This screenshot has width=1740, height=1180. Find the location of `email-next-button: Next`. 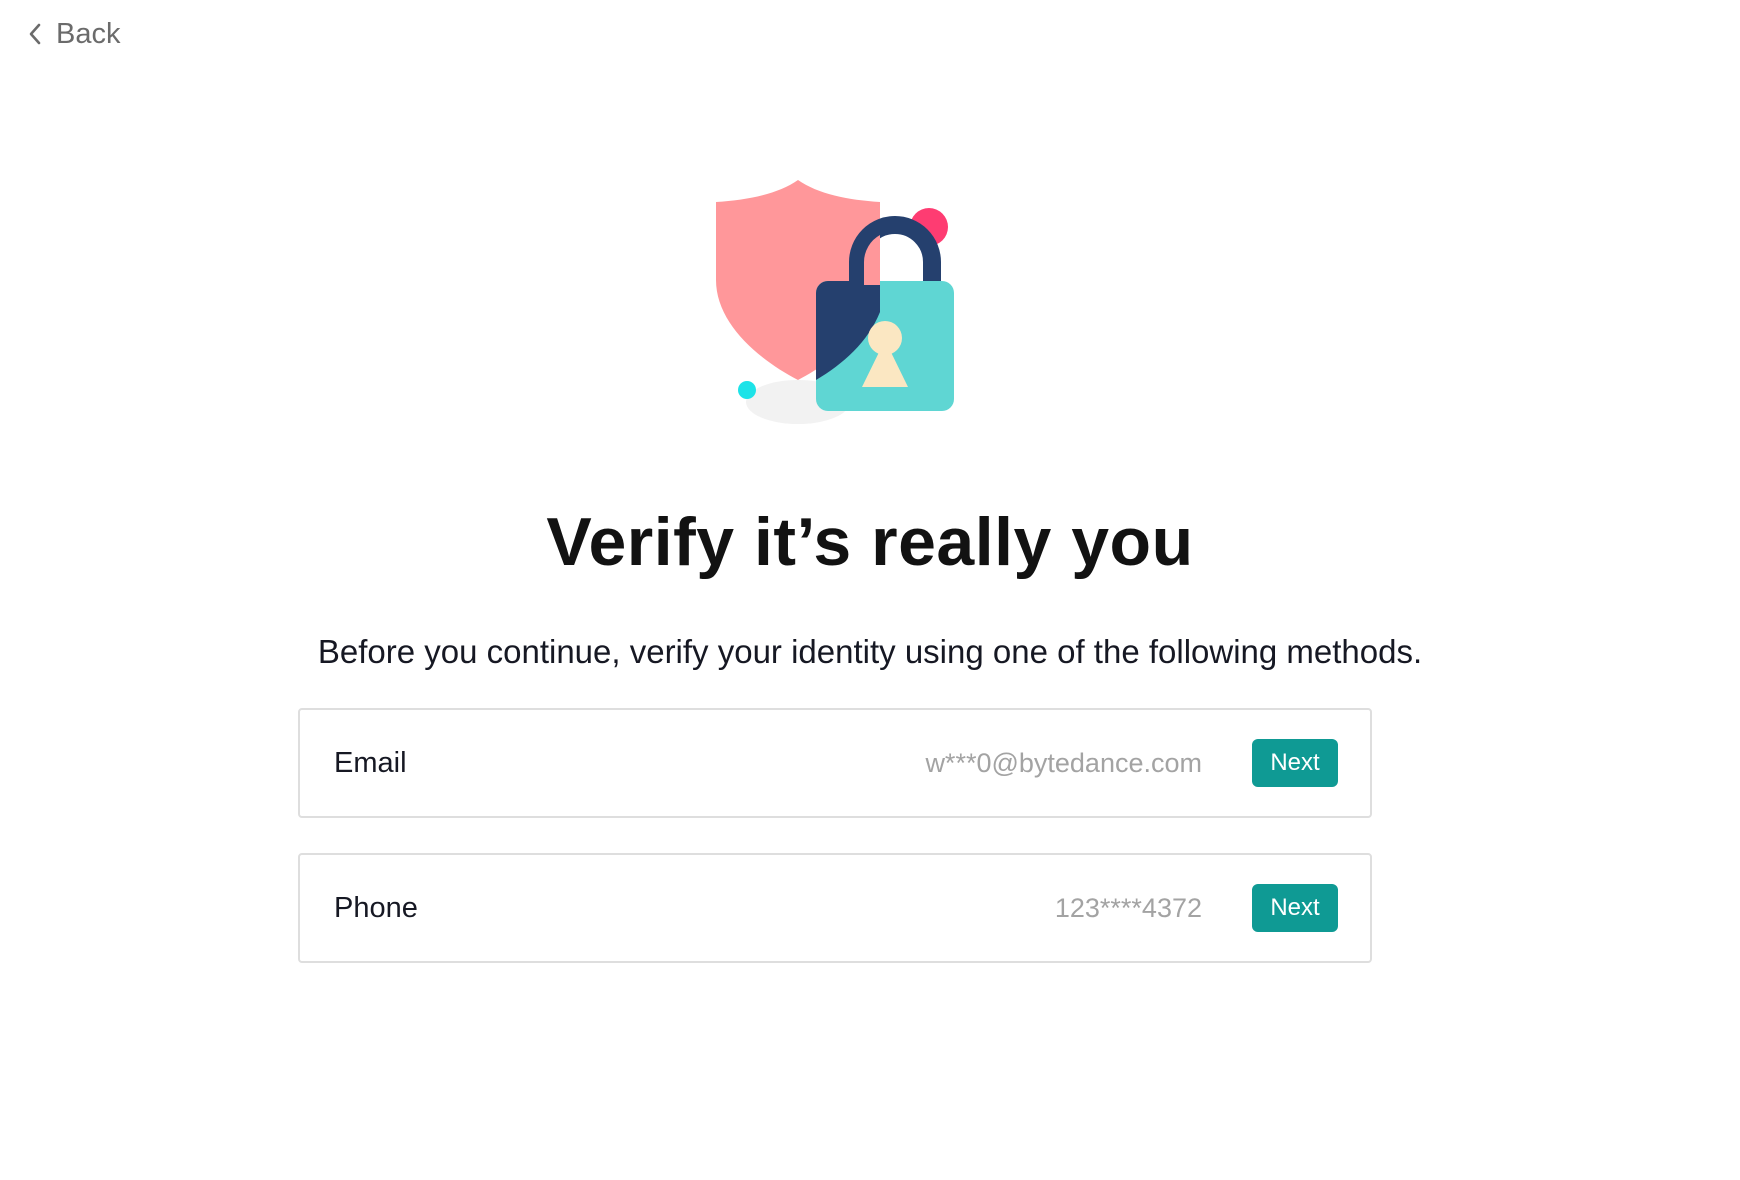

email-next-button: Next is located at coordinates (1295, 763).